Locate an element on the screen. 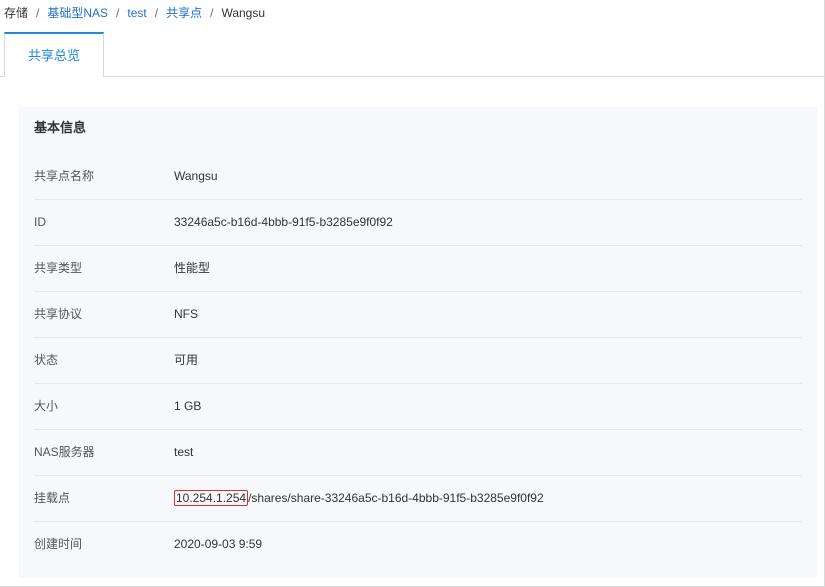 This screenshot has height=587, width=825. info-label: NAS服务器 is located at coordinates (64, 452).